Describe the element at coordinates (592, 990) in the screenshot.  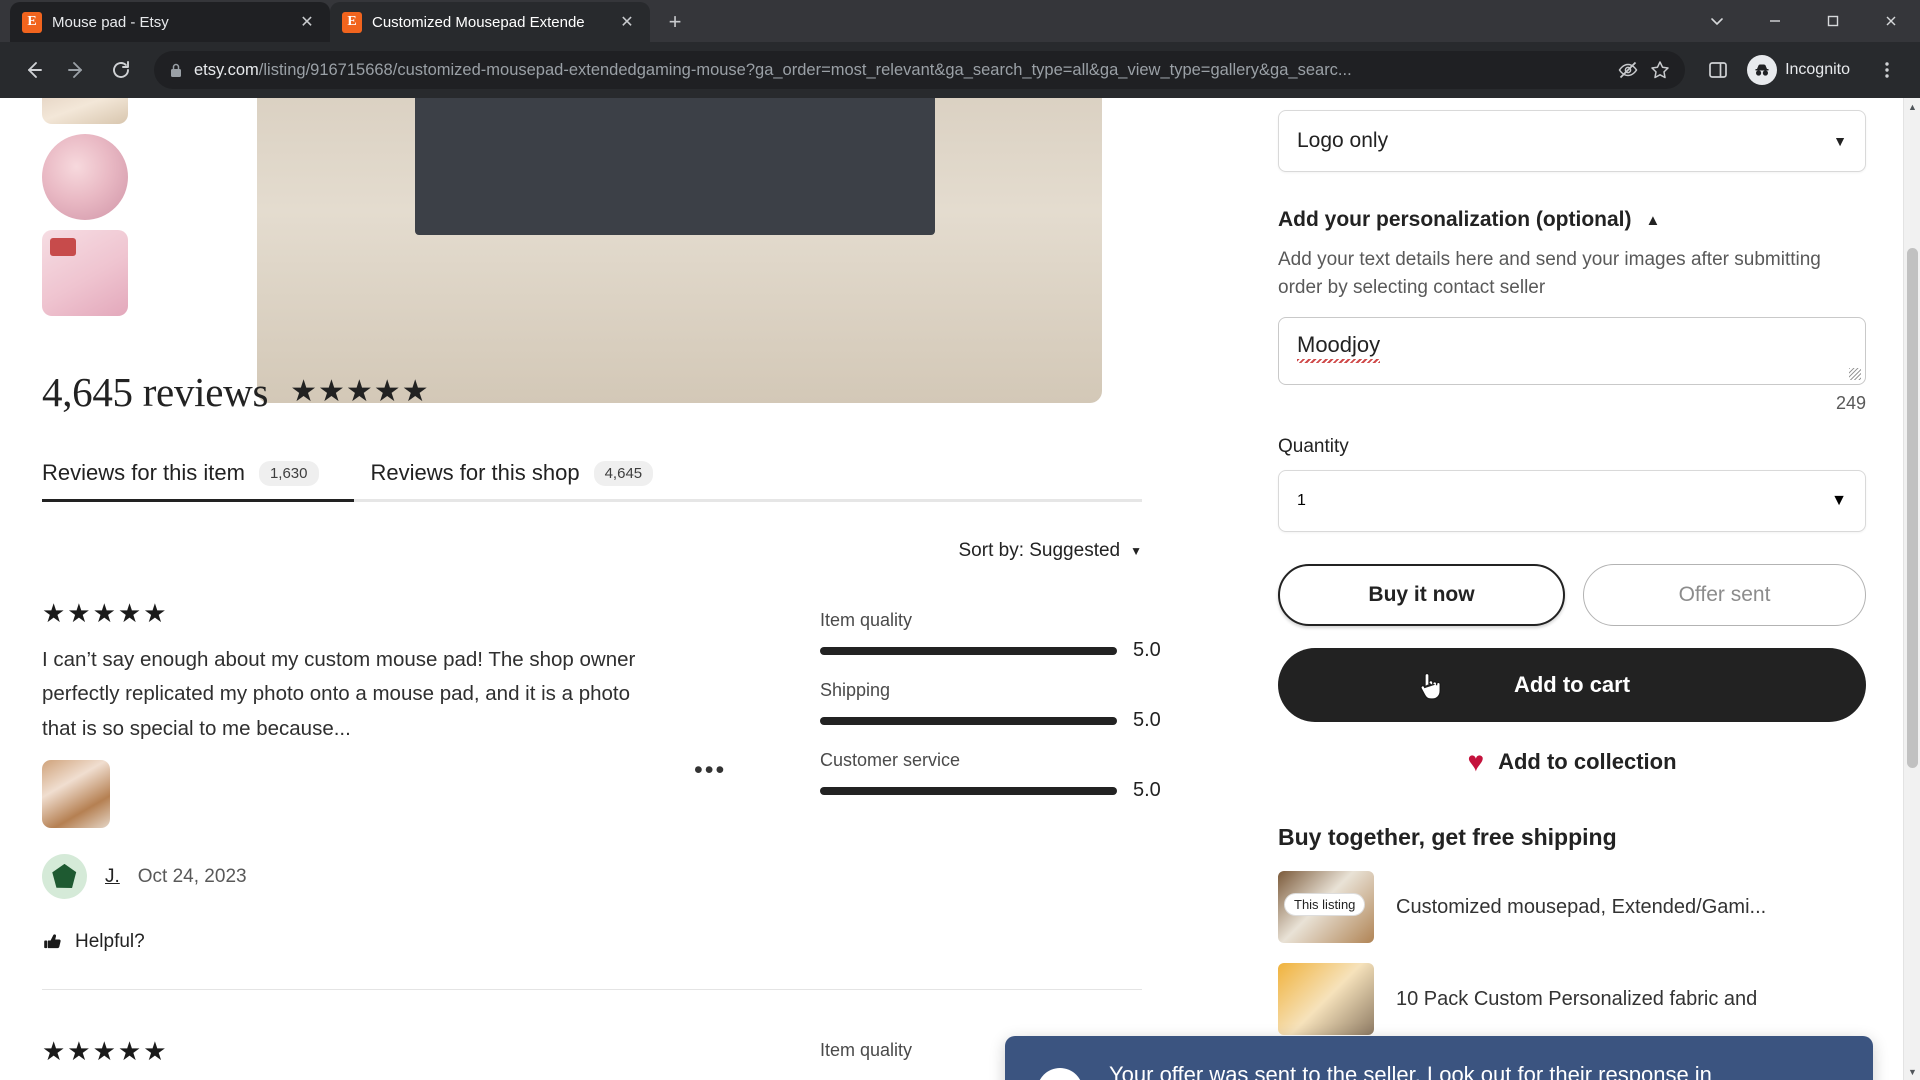
I see `review-divider` at that location.